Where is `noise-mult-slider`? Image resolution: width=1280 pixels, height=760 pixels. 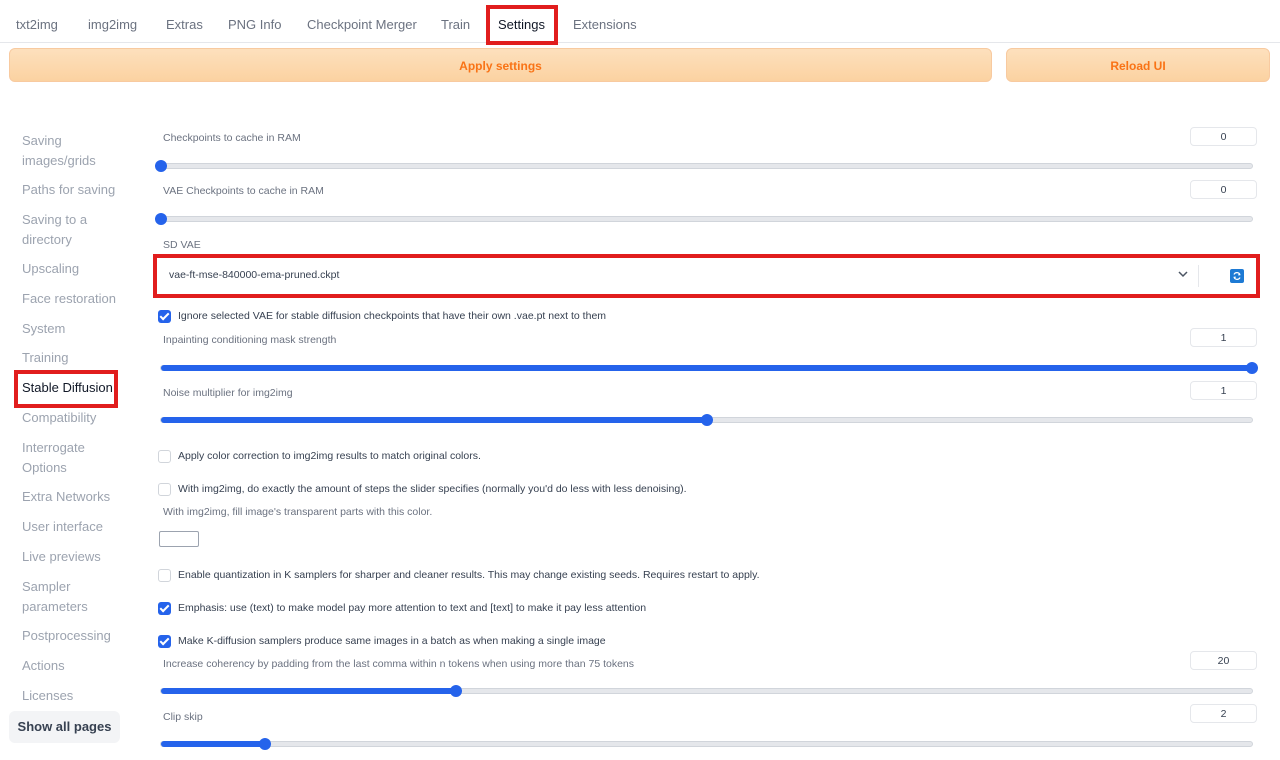
noise-mult-slider is located at coordinates (706, 420).